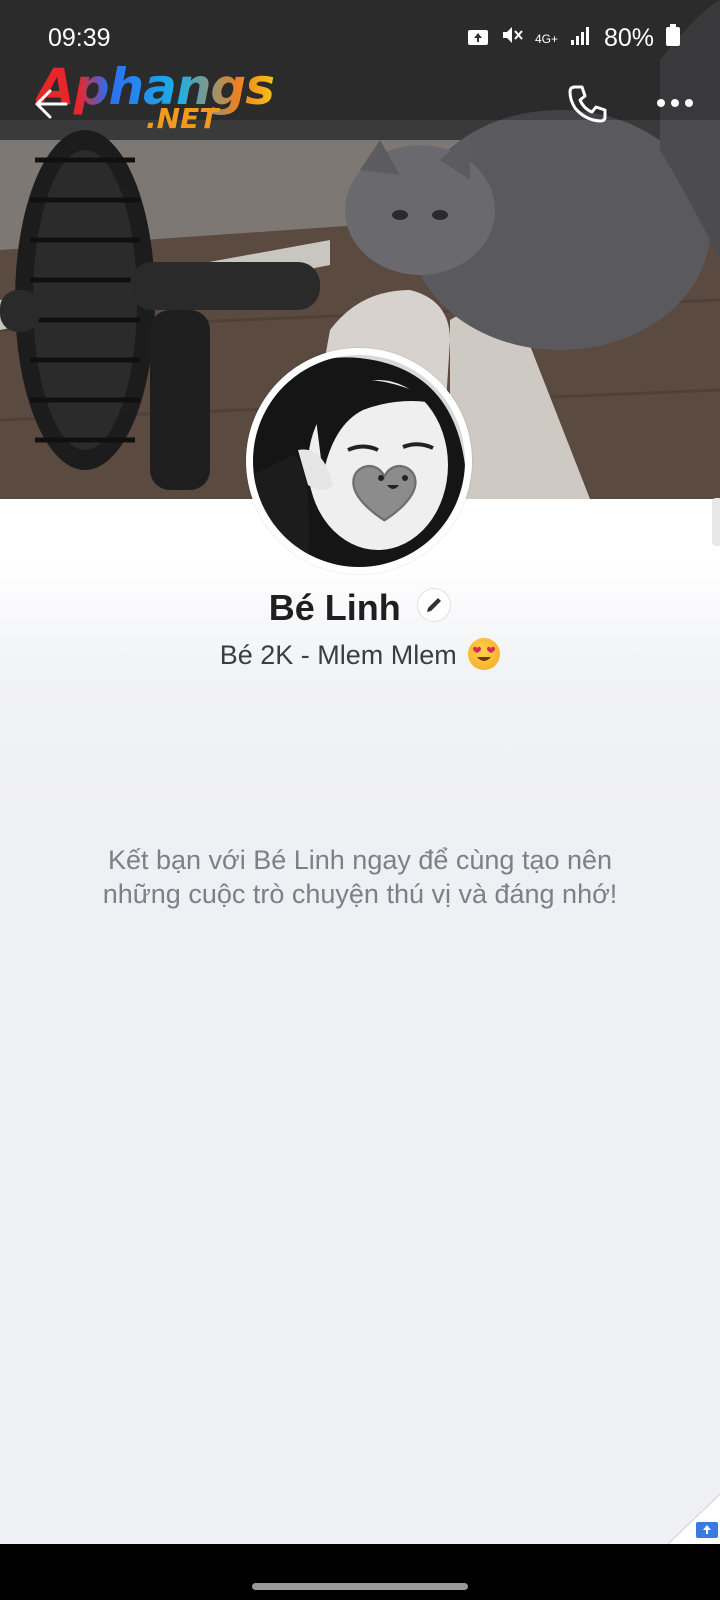  Describe the element at coordinates (546, 38) in the screenshot. I see `network-label: 4G+` at that location.